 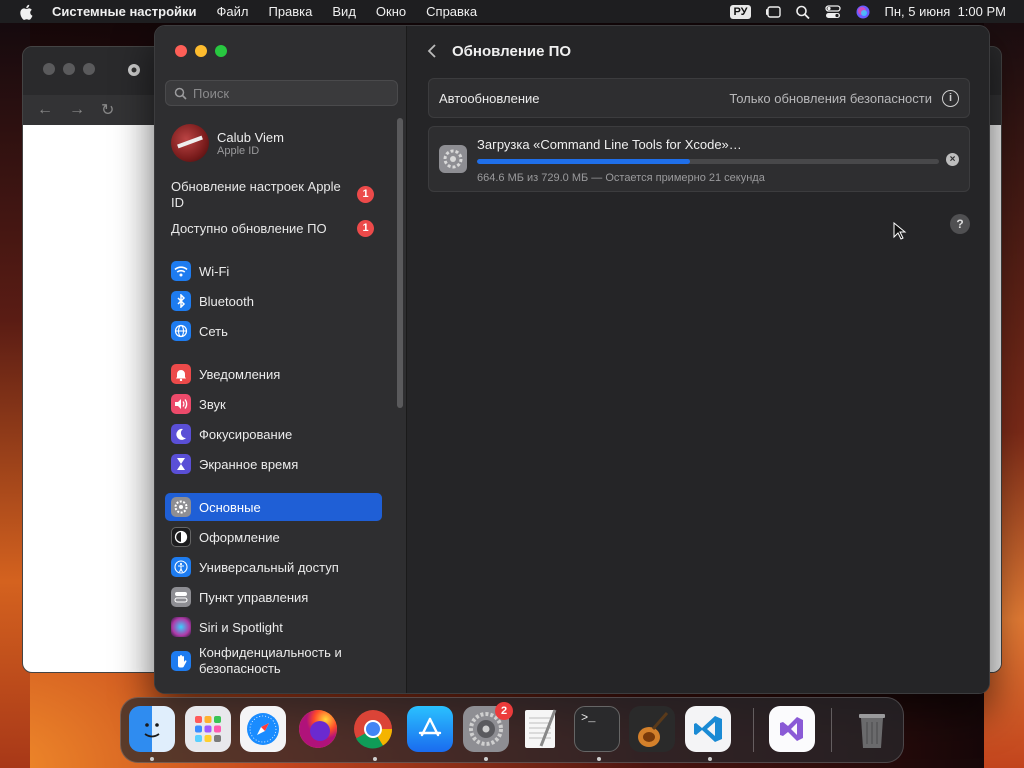 I want to click on sidebar-scrollbar, so click(x=400, y=263).